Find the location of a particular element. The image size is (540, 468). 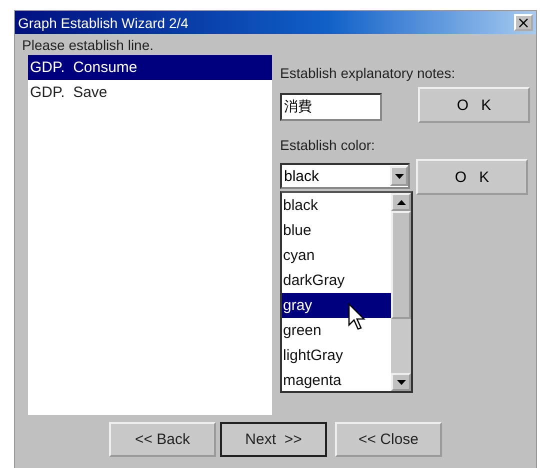

color-option: green is located at coordinates (336, 330).